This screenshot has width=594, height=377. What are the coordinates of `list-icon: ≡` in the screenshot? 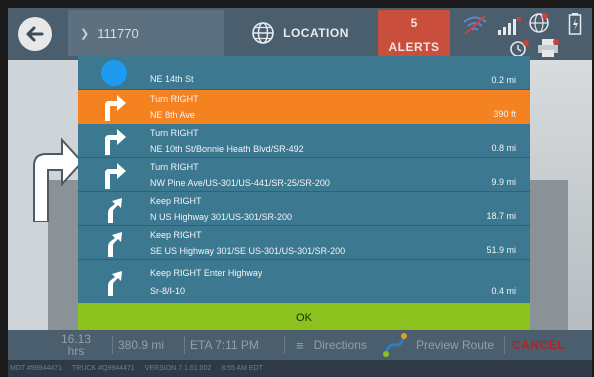 It's located at (300, 345).